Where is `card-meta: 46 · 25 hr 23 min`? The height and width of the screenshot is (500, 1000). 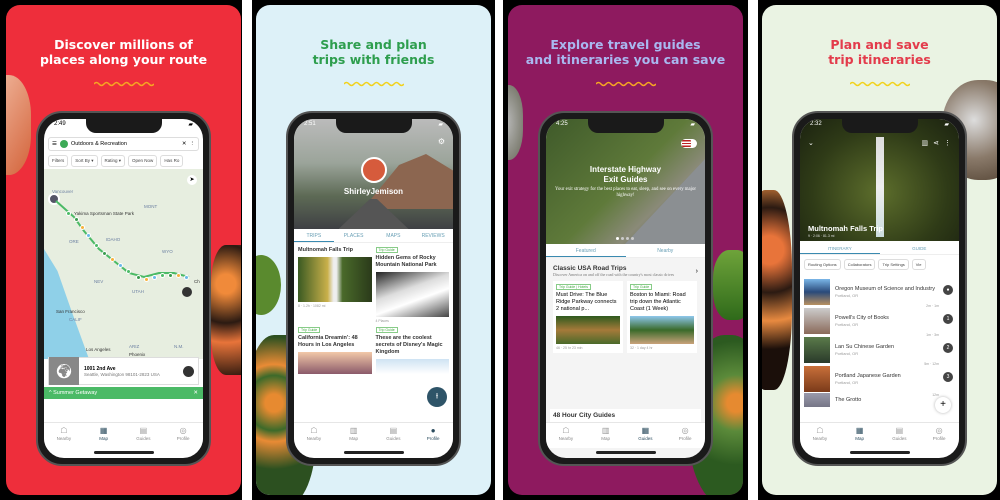 card-meta: 46 · 25 hr 23 min is located at coordinates (569, 348).